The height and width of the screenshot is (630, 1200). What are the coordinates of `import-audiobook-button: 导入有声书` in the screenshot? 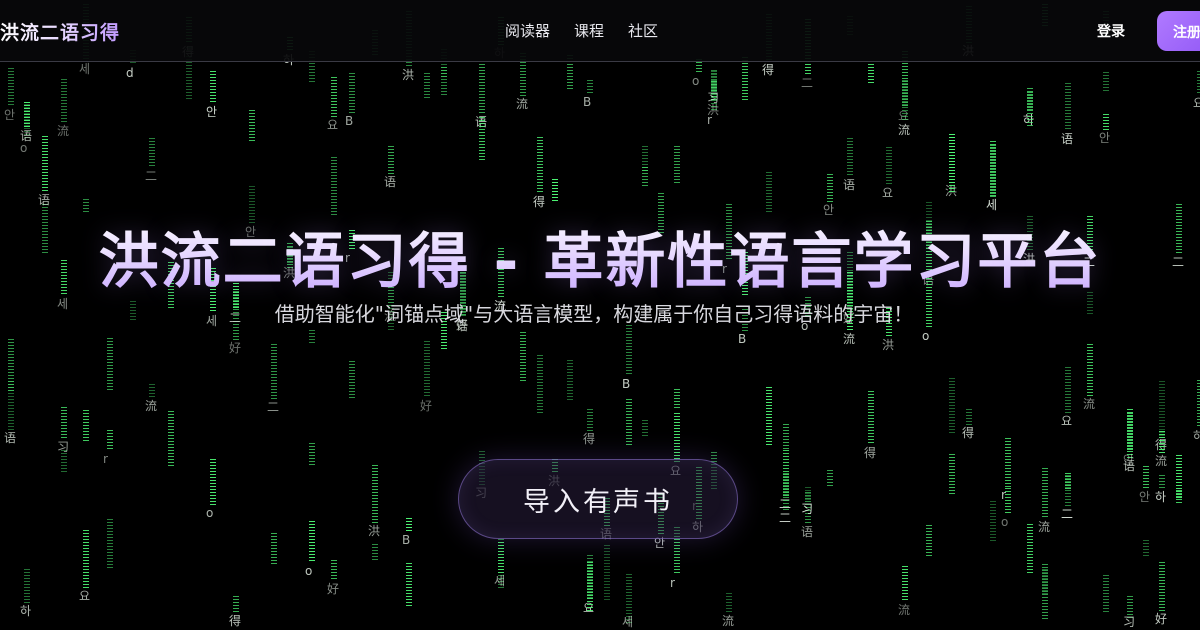 It's located at (598, 499).